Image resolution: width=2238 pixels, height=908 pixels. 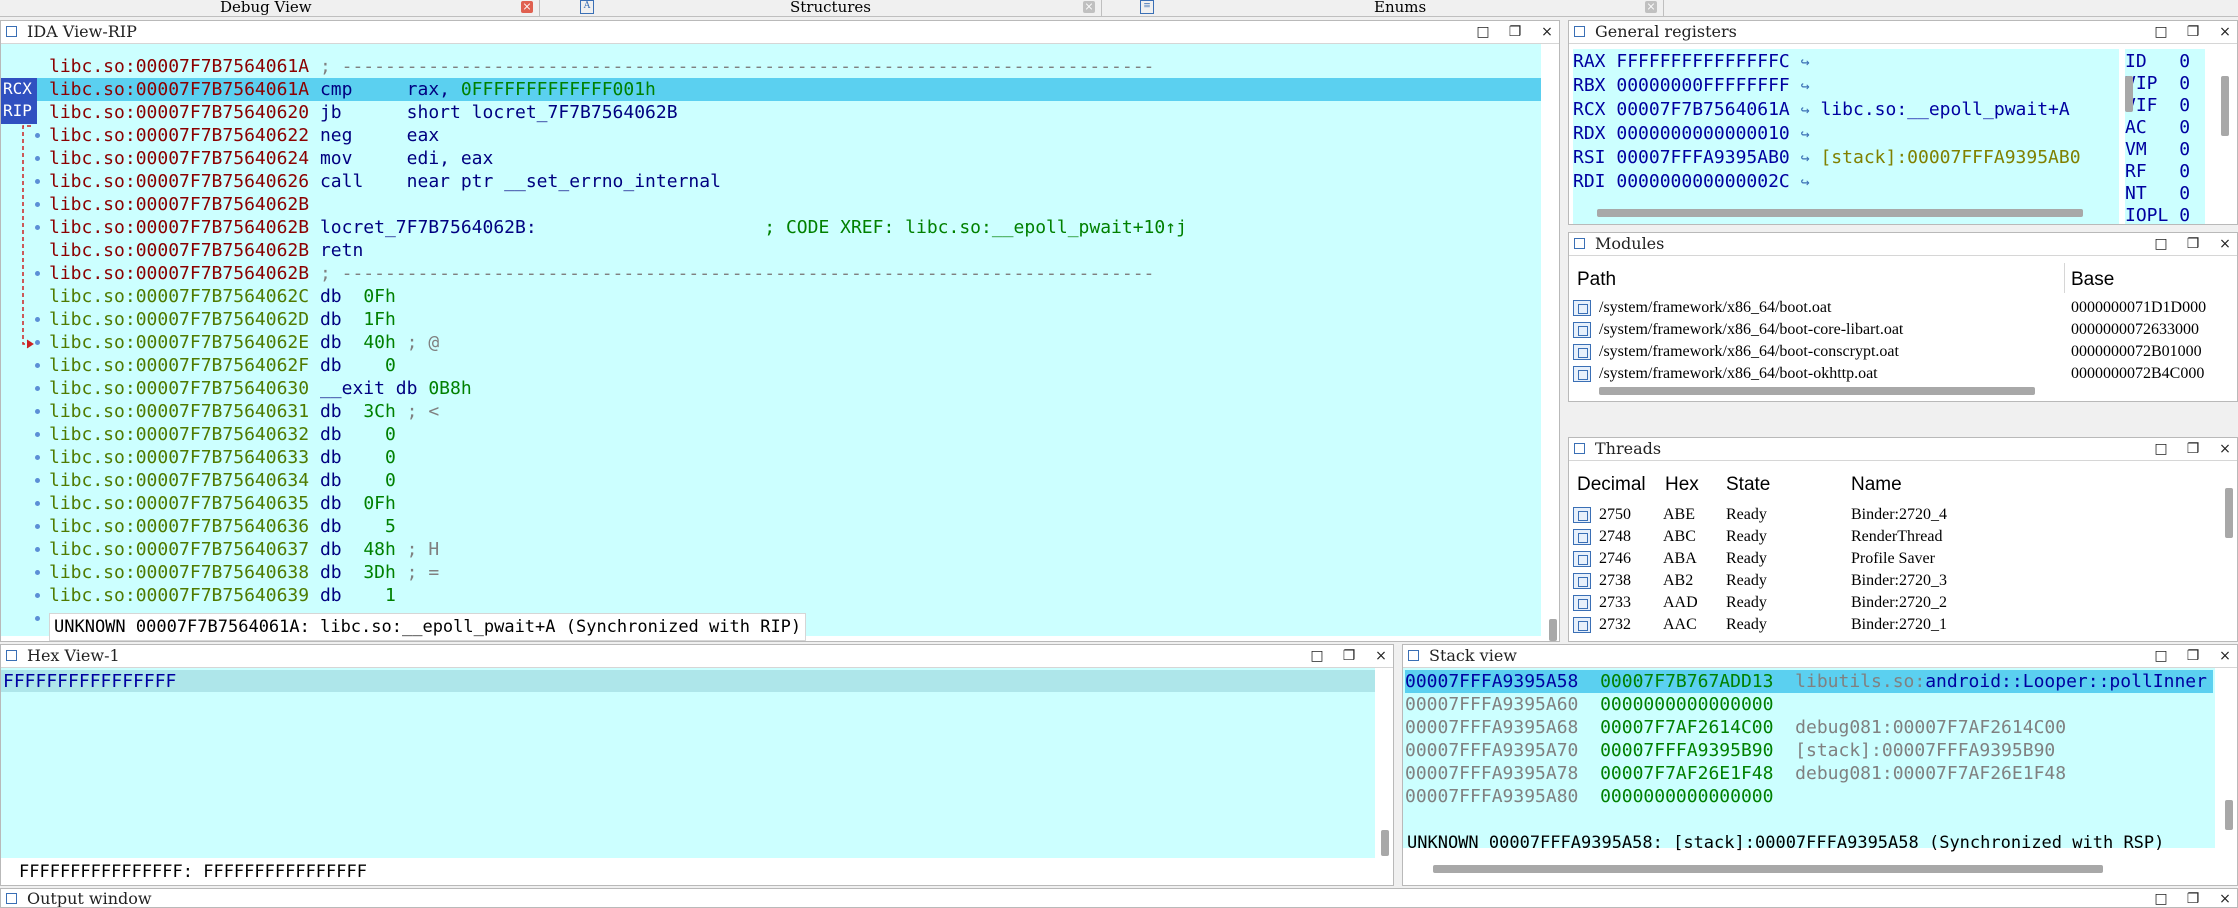 What do you see at coordinates (688, 763) in the screenshot?
I see `hex-dump-area: FFFFFFFFFFFFFFFF` at bounding box center [688, 763].